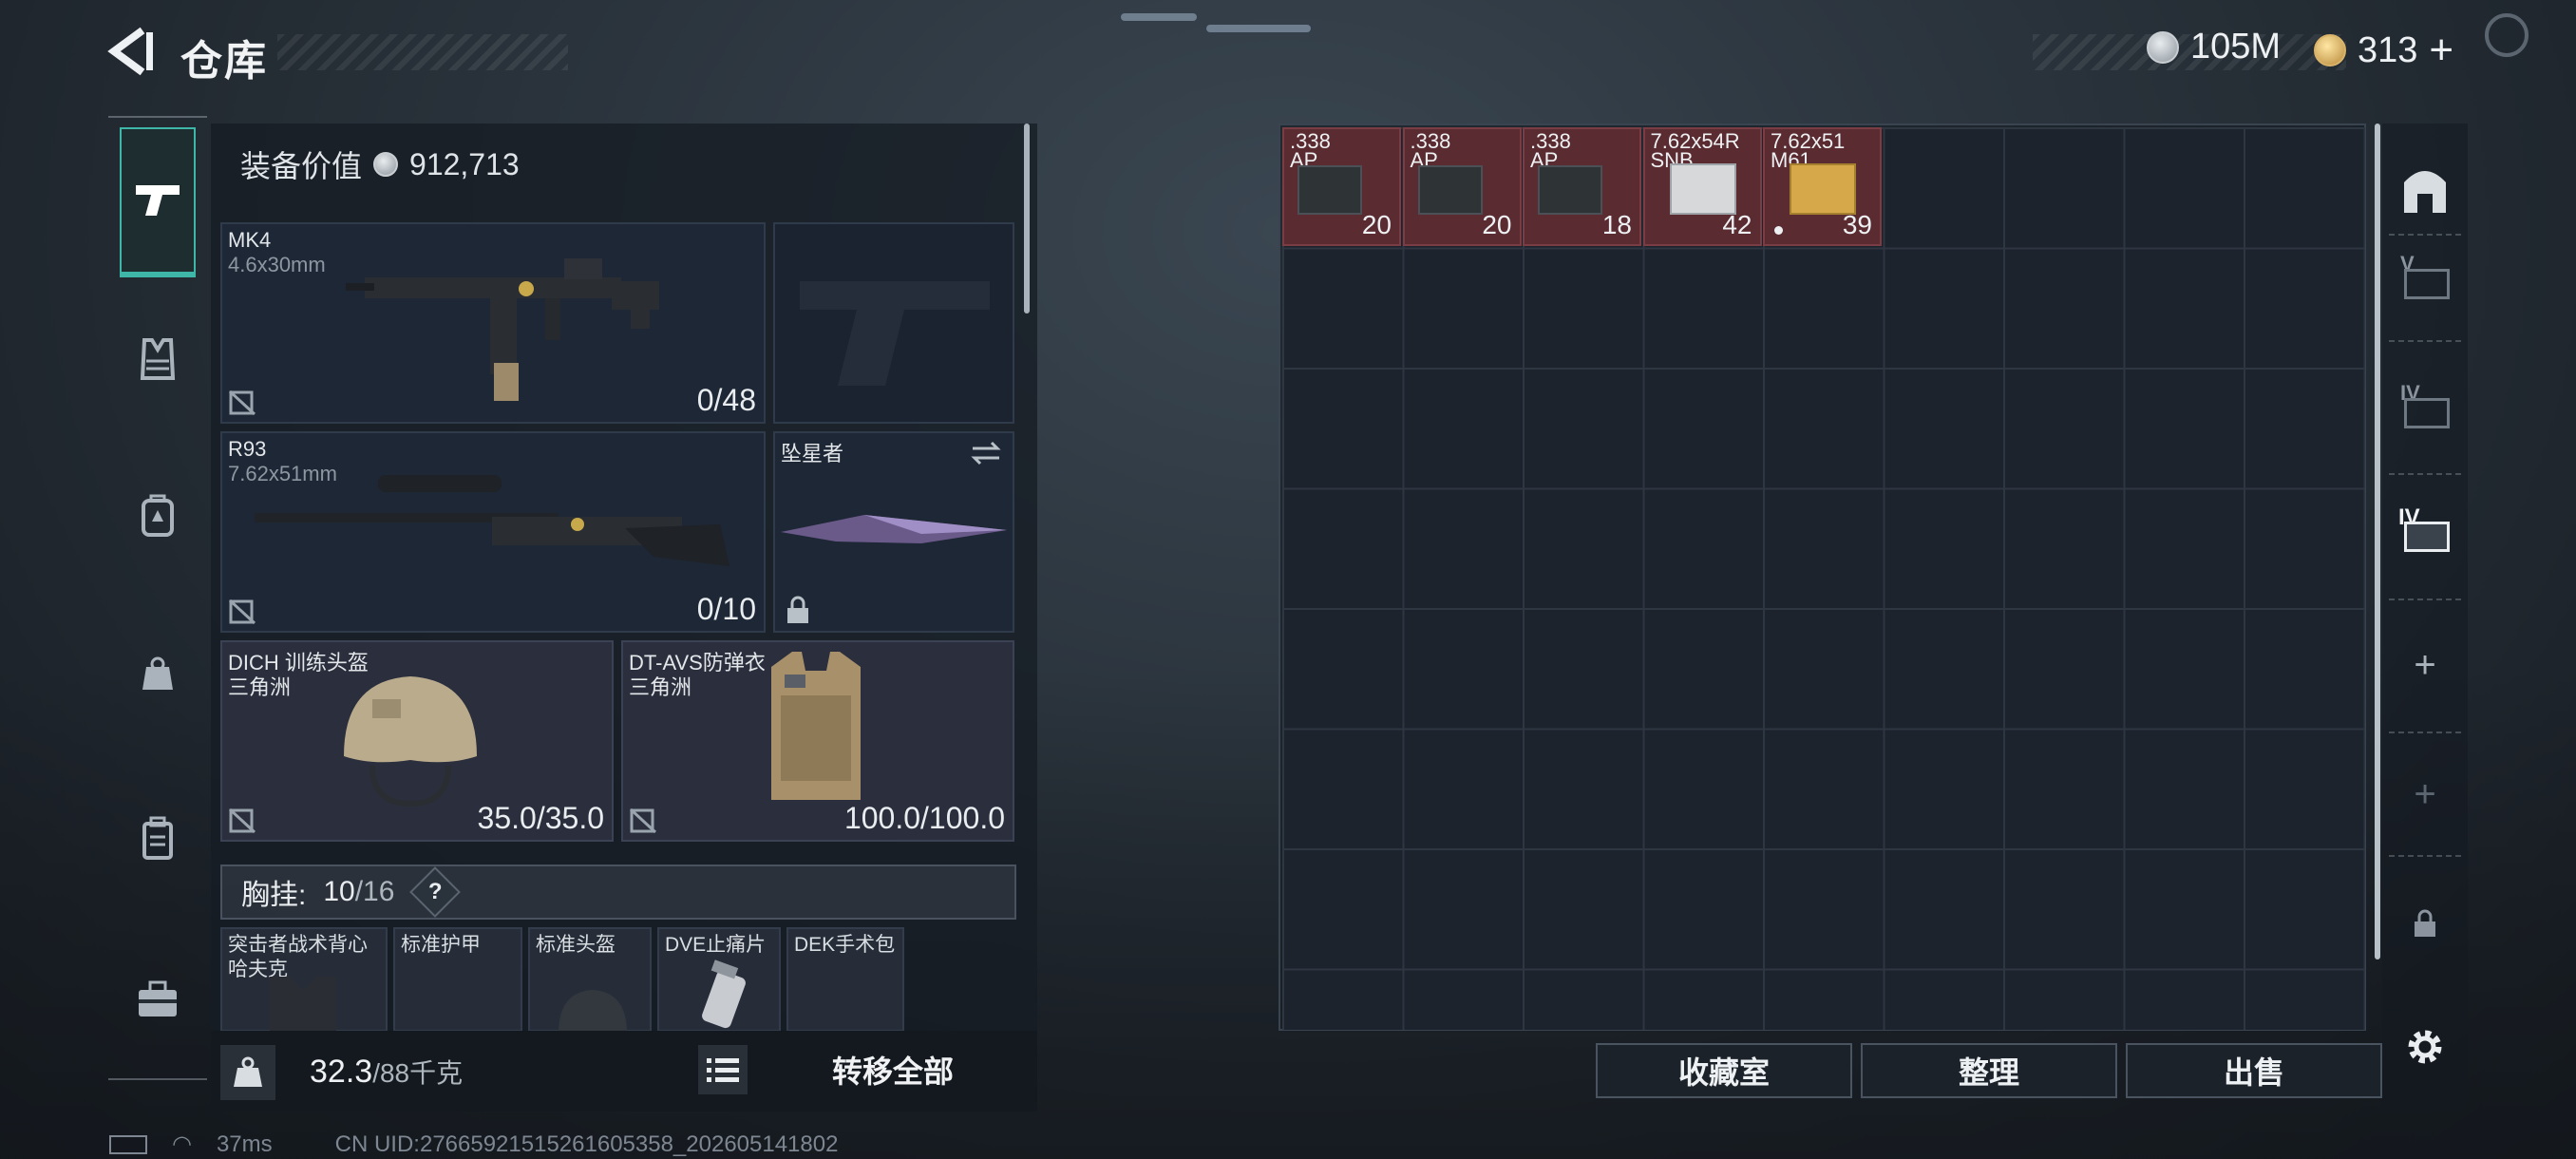 This screenshot has height=1159, width=2576. Describe the element at coordinates (618, 892) in the screenshot. I see `chest-rig-header: 胸挂: 10/16 ?` at that location.